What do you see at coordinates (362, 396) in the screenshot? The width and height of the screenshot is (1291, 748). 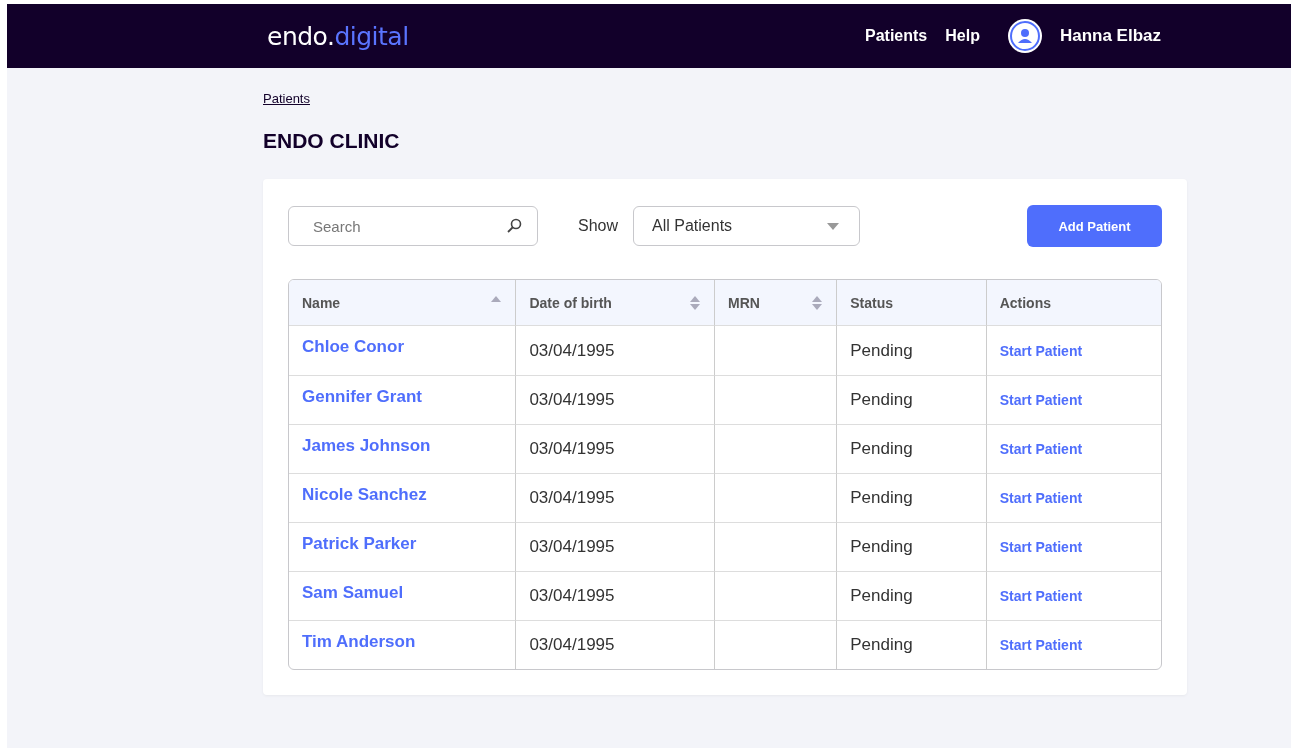 I see `patient-name-link: Gennifer Grant` at bounding box center [362, 396].